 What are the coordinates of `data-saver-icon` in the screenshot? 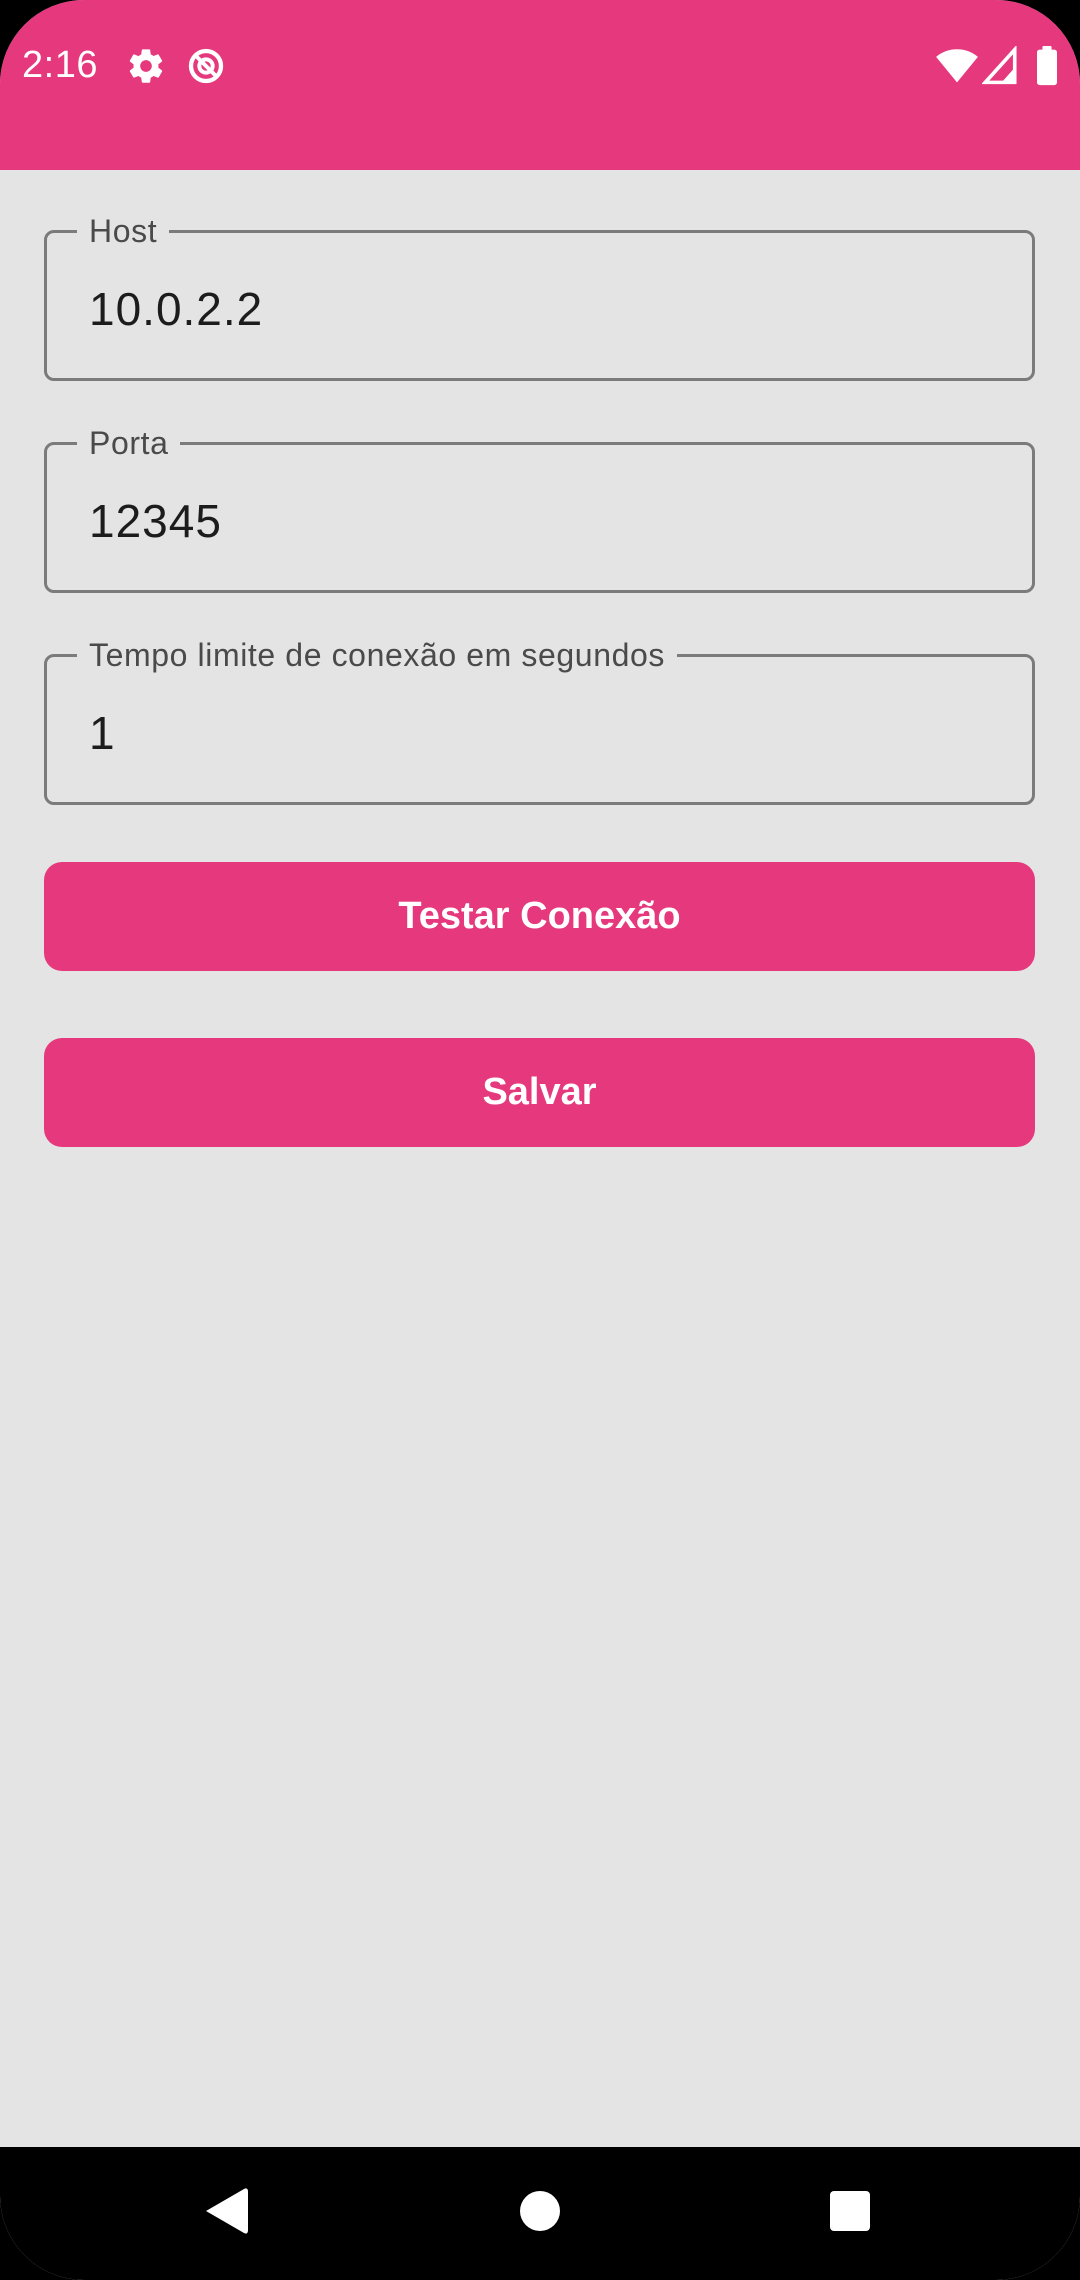 It's located at (206, 66).